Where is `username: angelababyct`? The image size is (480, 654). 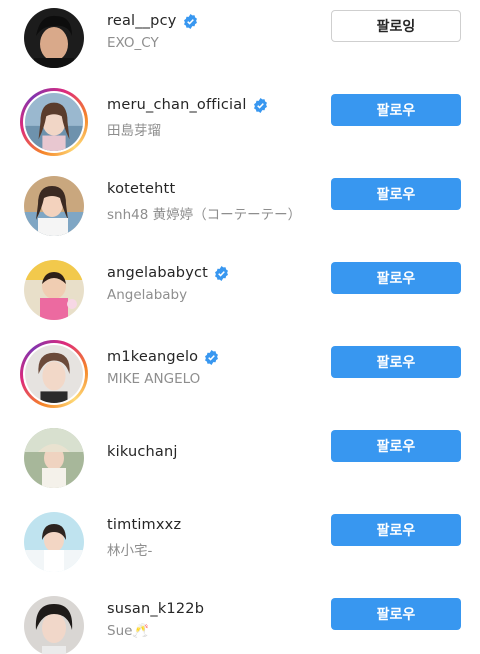
username: angelababyct is located at coordinates (168, 273).